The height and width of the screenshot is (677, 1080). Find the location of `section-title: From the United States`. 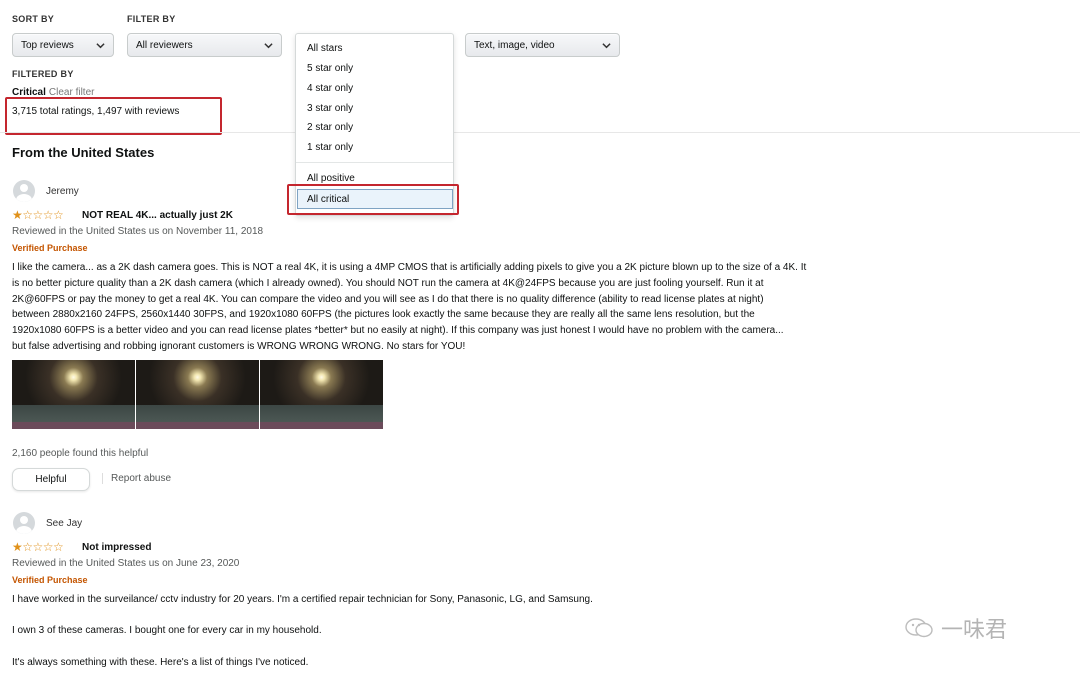

section-title: From the United States is located at coordinates (83, 152).